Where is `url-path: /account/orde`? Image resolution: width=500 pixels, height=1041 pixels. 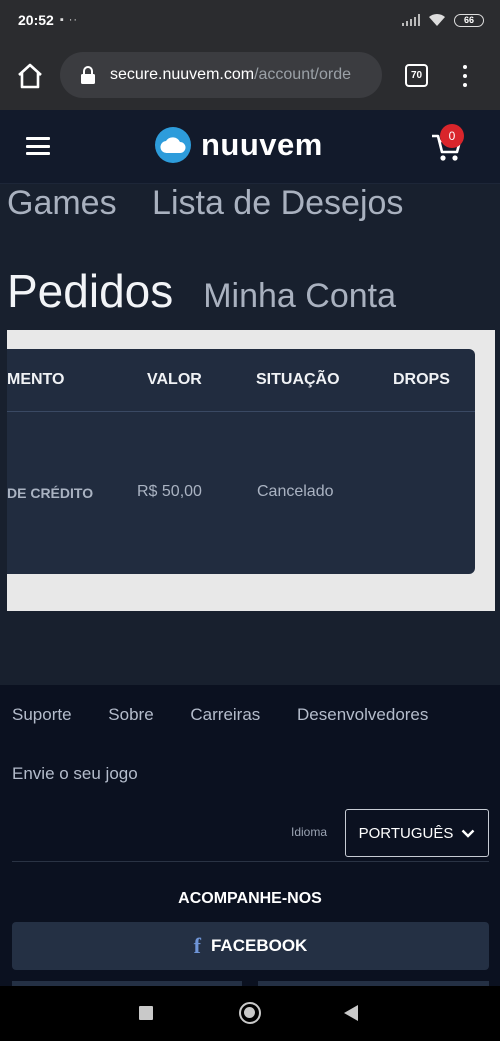 url-path: /account/orde is located at coordinates (303, 74).